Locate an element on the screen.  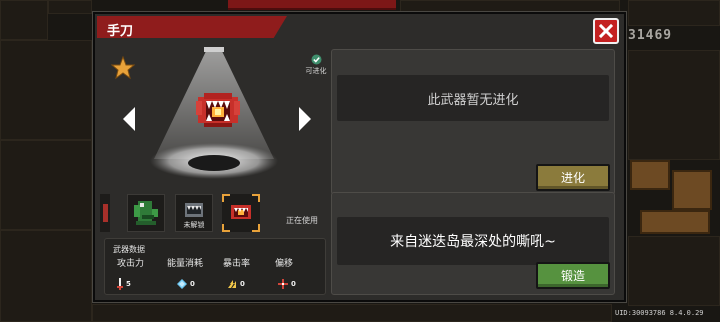
previous-arrow-icon is located at coordinates (129, 119).